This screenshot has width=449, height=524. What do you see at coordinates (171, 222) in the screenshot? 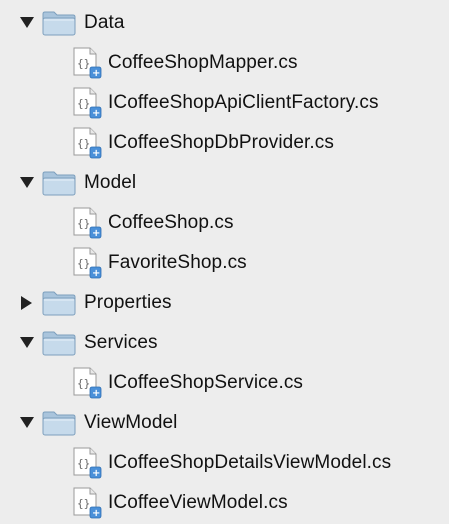
I see `tree-item-label: CoffeeShop.cs` at bounding box center [171, 222].